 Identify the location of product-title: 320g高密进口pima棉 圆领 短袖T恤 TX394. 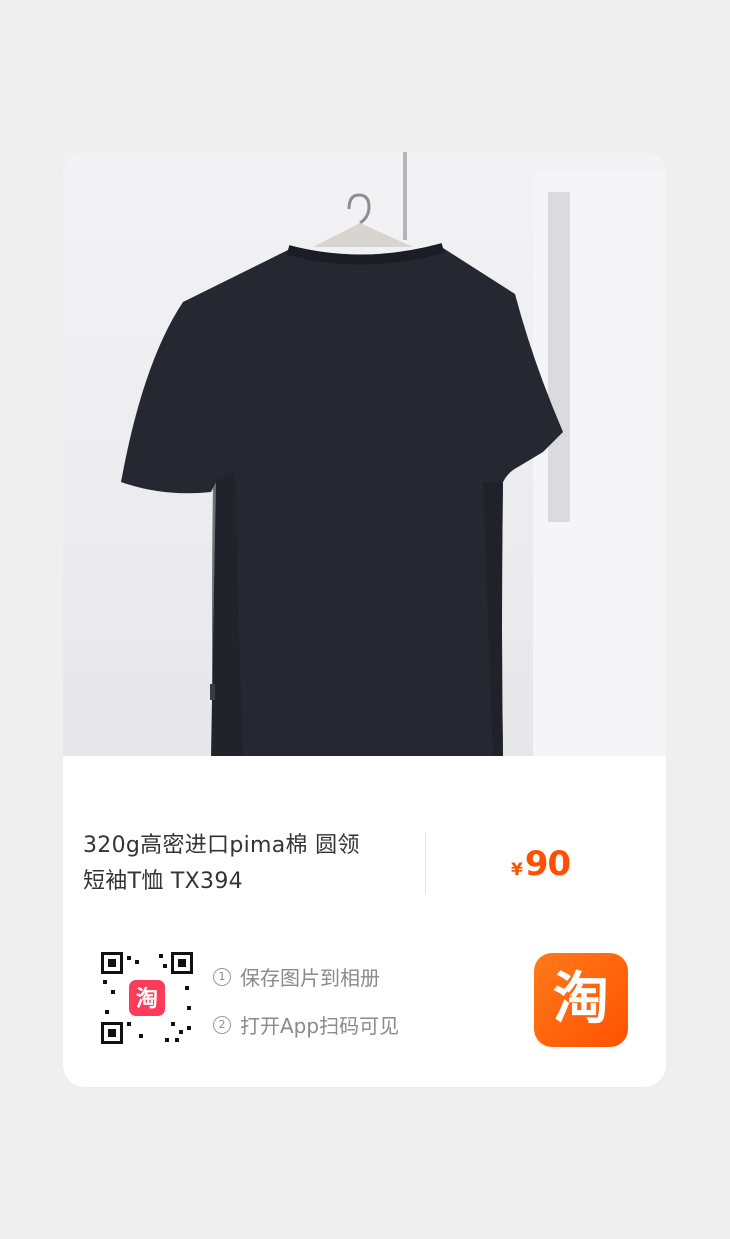
(250, 864).